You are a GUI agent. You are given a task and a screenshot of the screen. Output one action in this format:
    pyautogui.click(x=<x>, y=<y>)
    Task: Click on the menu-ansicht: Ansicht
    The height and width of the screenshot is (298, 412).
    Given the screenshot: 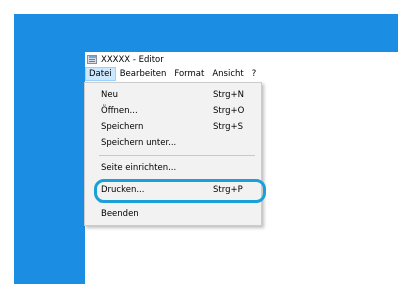 What is the action you would take?
    pyautogui.click(x=227, y=74)
    